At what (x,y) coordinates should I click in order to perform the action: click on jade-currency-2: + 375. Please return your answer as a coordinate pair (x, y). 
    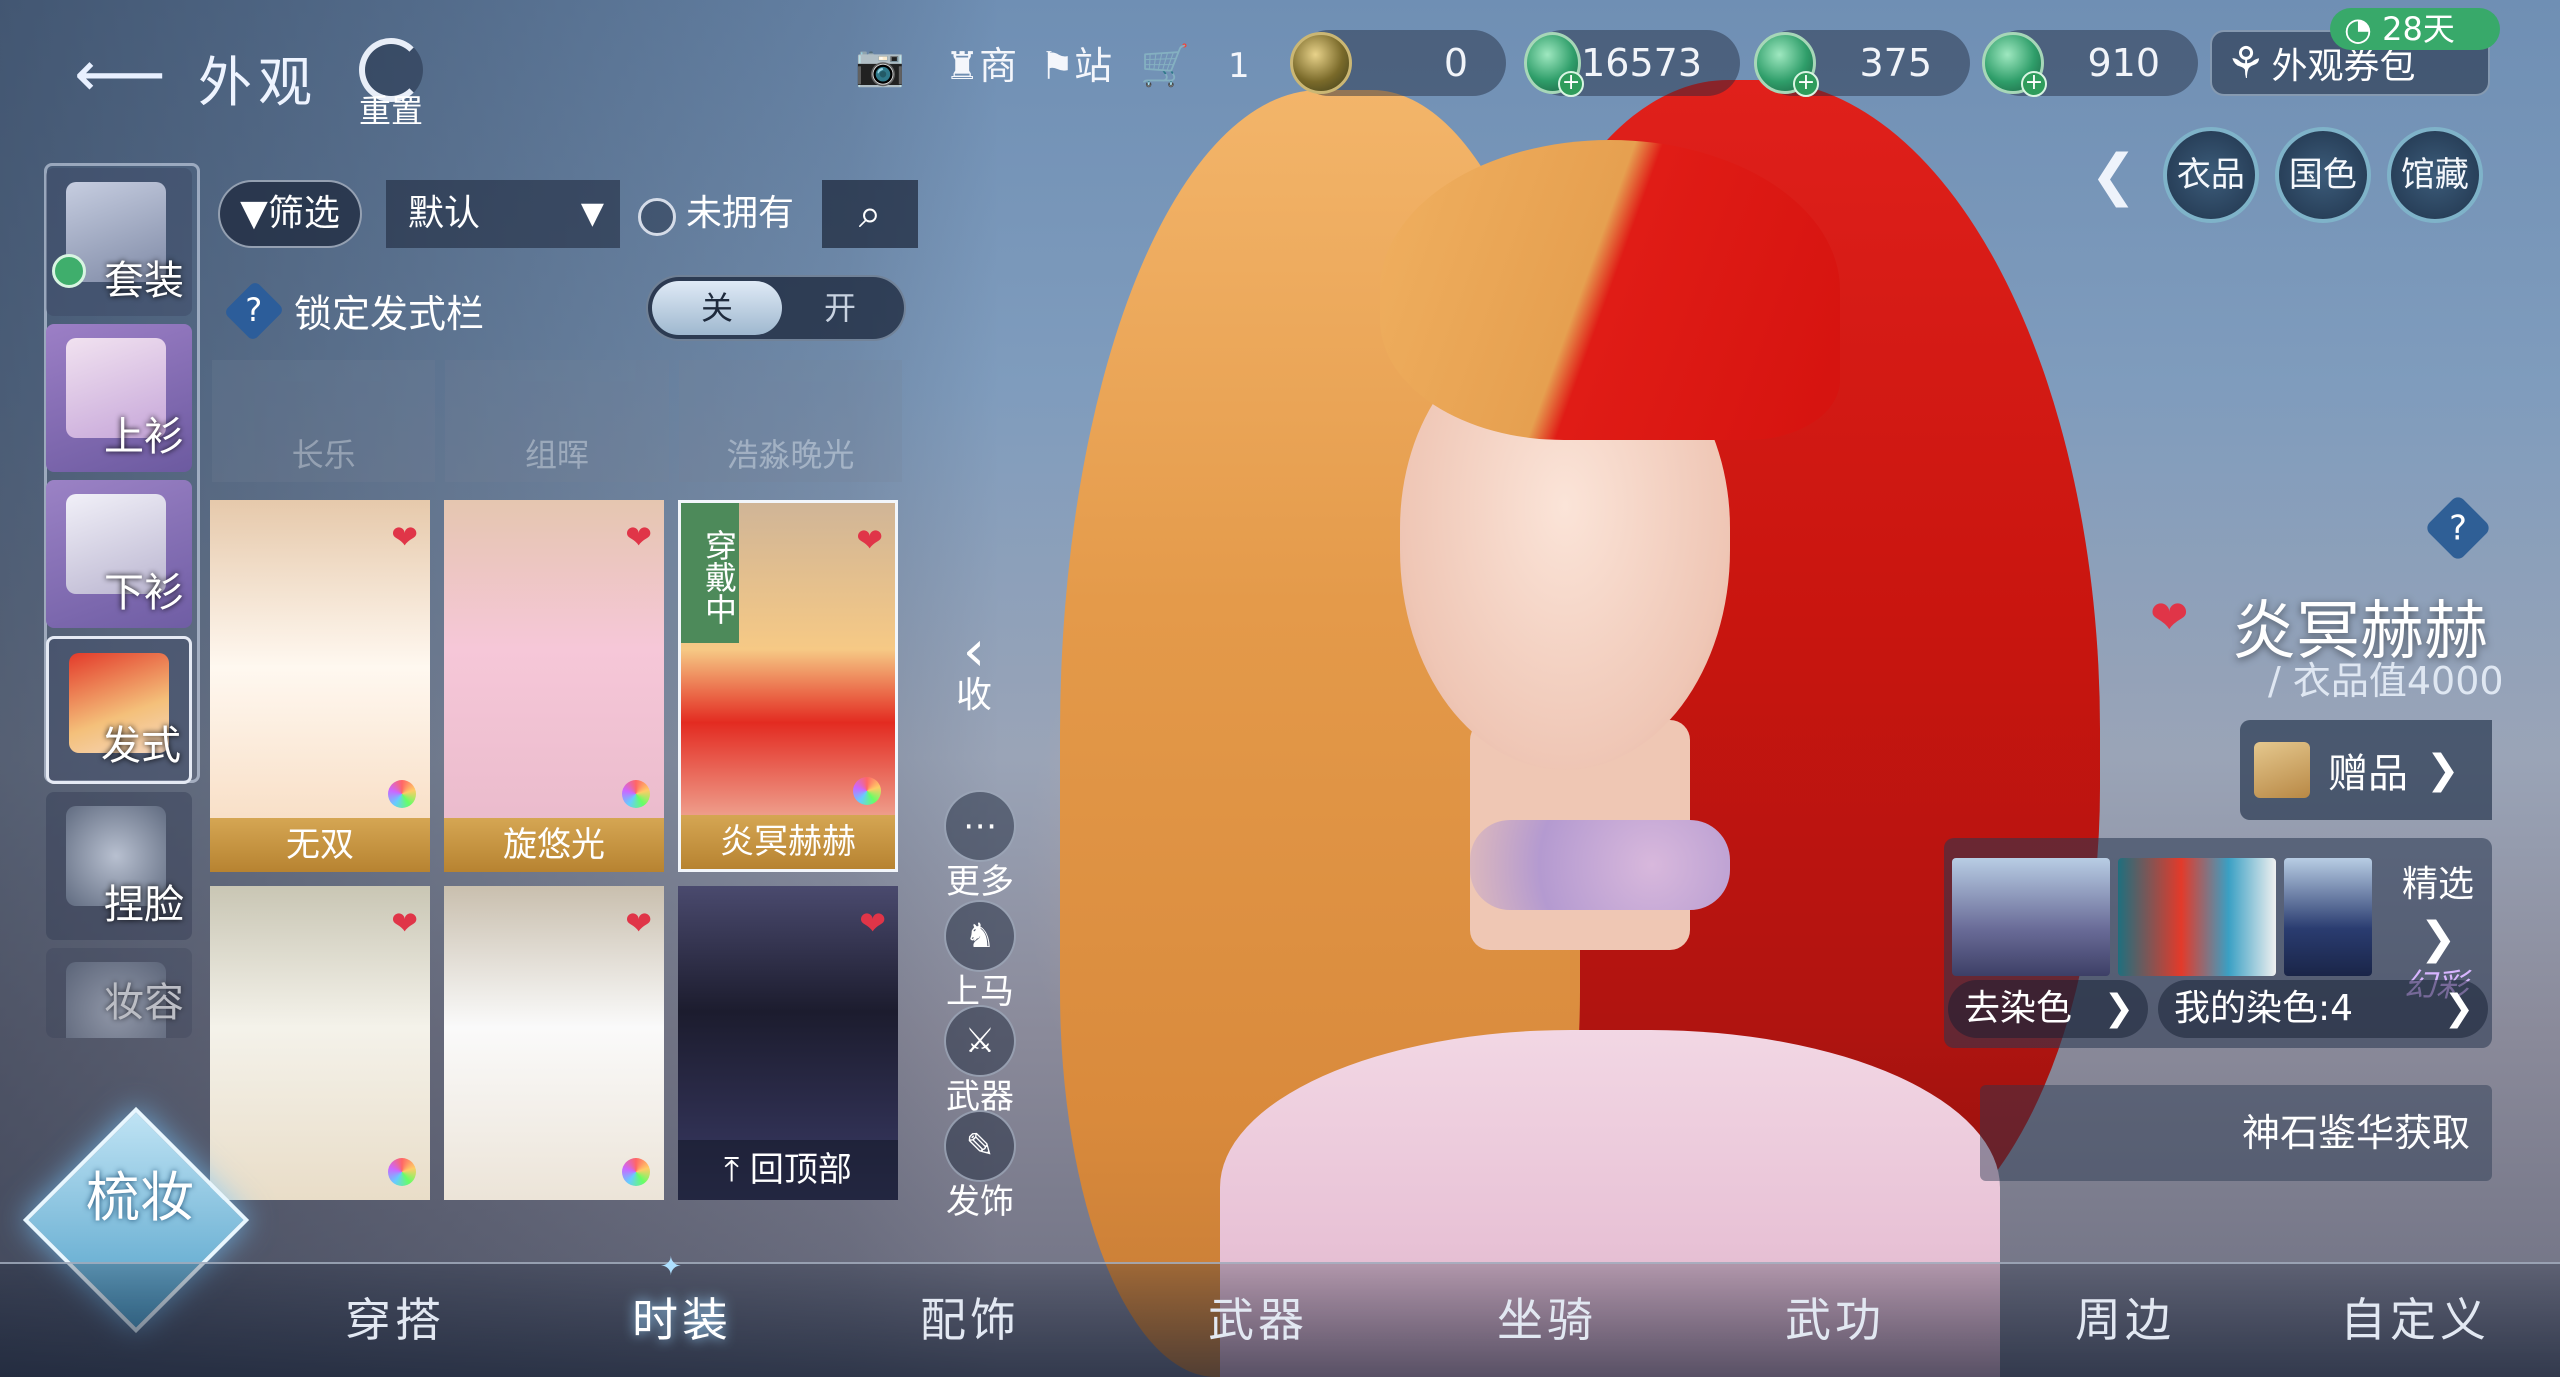
    Looking at the image, I should click on (1862, 63).